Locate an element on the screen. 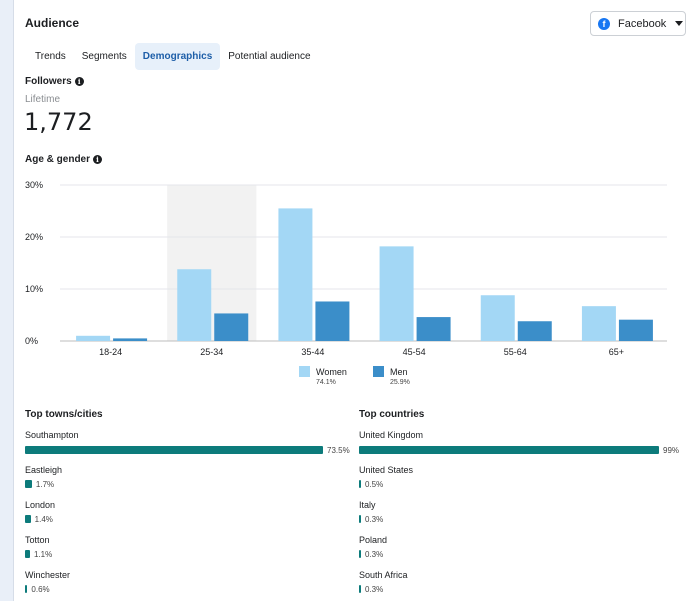 This screenshot has width=689, height=601. town-name: London is located at coordinates (40, 505).